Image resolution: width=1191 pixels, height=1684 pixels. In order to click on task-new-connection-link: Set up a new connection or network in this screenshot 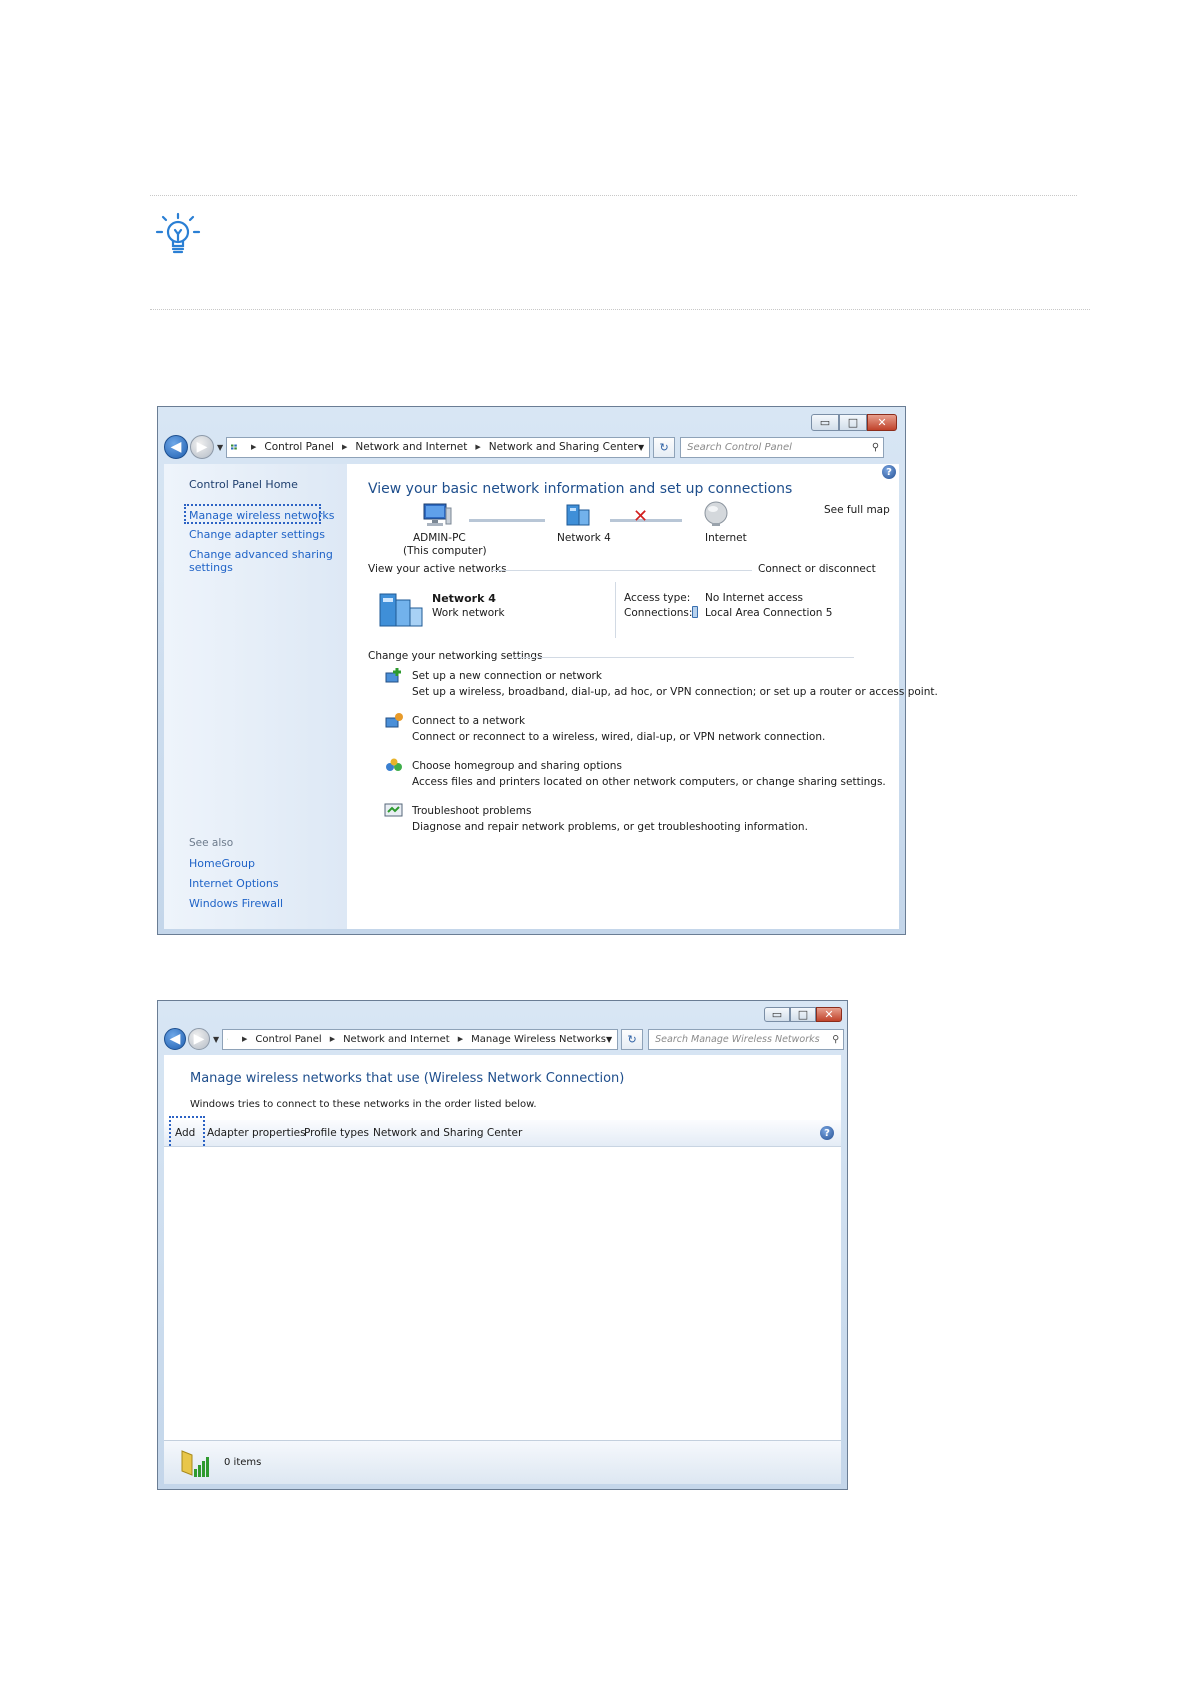, I will do `click(507, 676)`.